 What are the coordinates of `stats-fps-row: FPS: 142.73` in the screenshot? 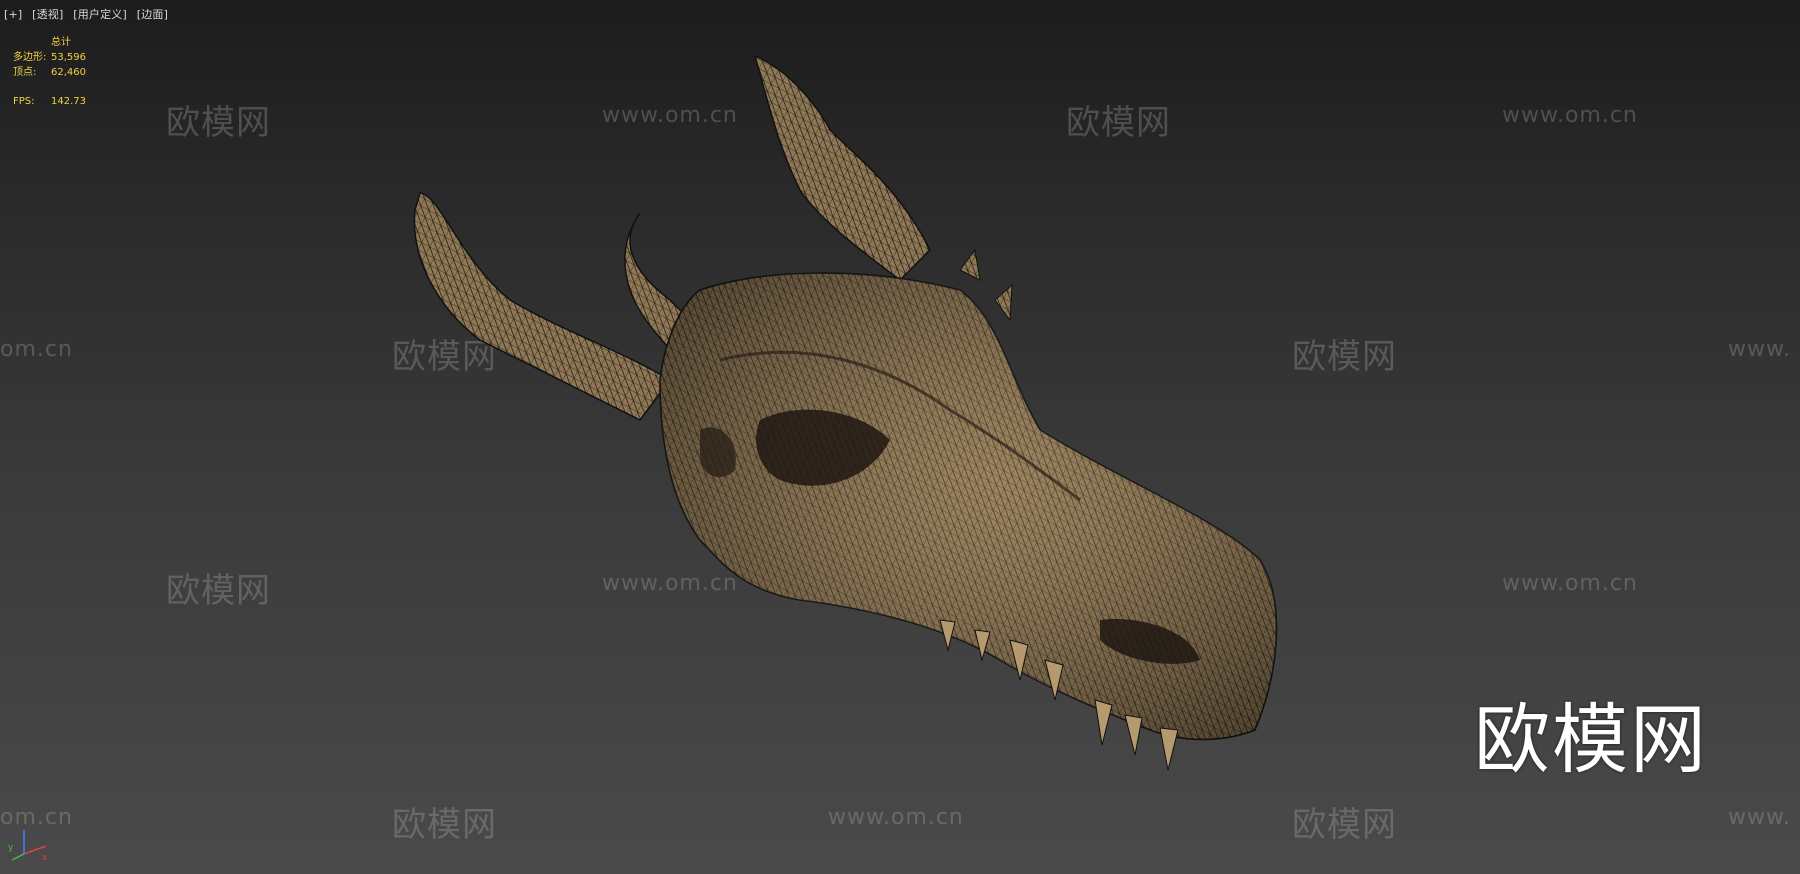 It's located at (49, 101).